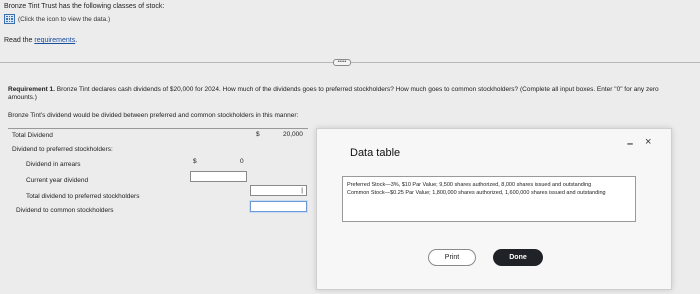 This screenshot has width=700, height=294. What do you see at coordinates (32, 135) in the screenshot?
I see `row-total-dividend: Total Dividend` at bounding box center [32, 135].